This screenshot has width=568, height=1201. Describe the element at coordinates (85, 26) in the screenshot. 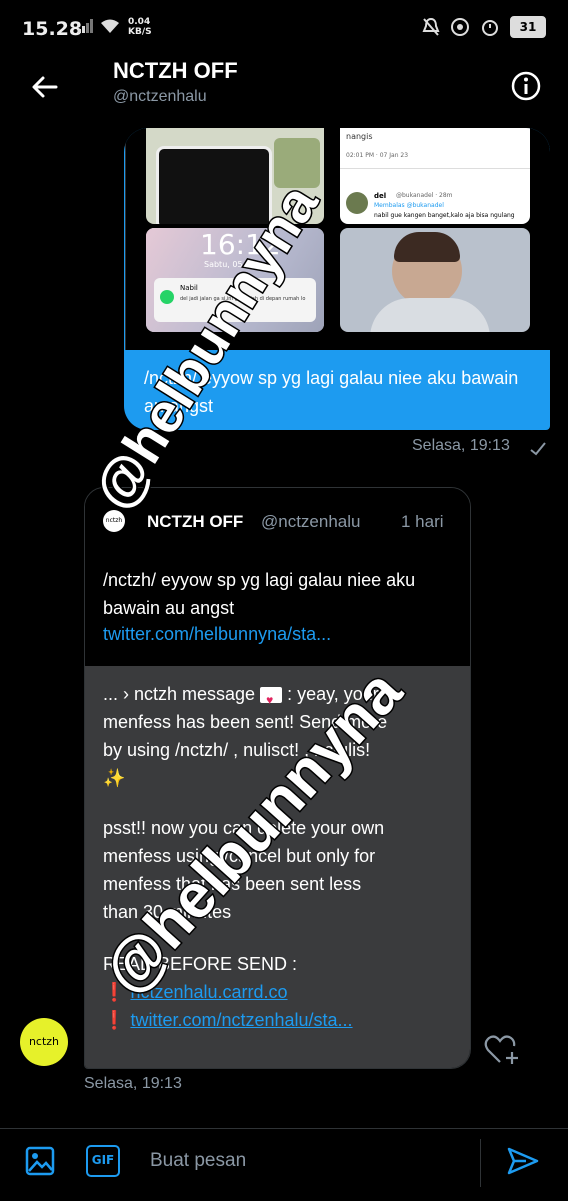

I see `signal-icon` at that location.